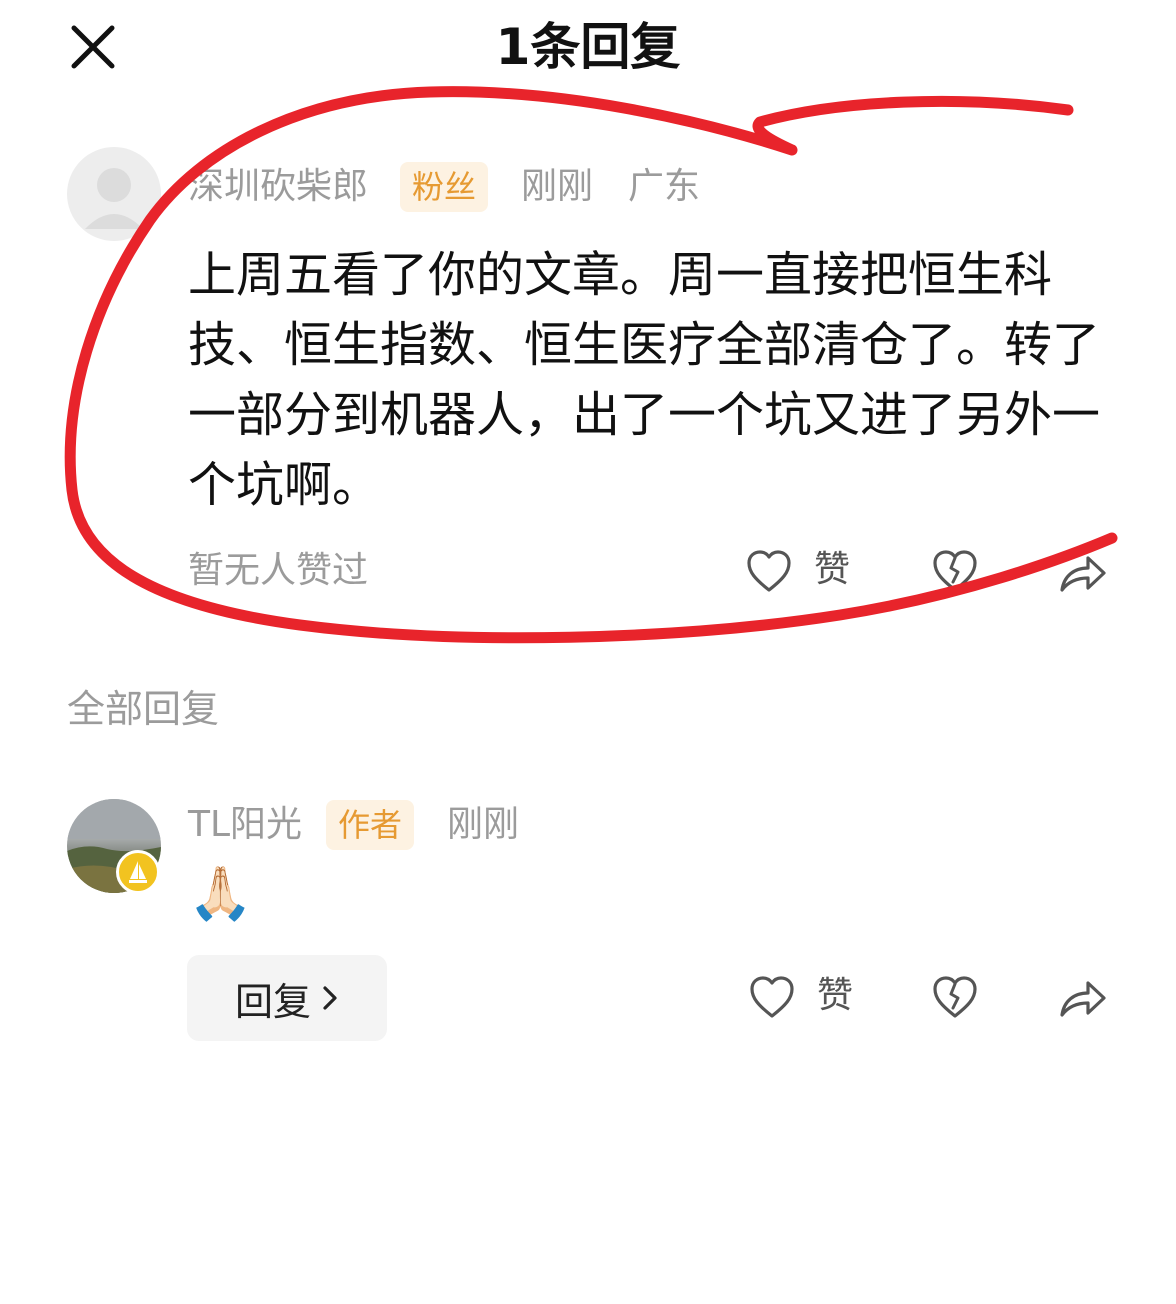 The width and height of the screenshot is (1176, 1304). I want to click on reply-emoji: 🙏🏻, so click(220, 894).